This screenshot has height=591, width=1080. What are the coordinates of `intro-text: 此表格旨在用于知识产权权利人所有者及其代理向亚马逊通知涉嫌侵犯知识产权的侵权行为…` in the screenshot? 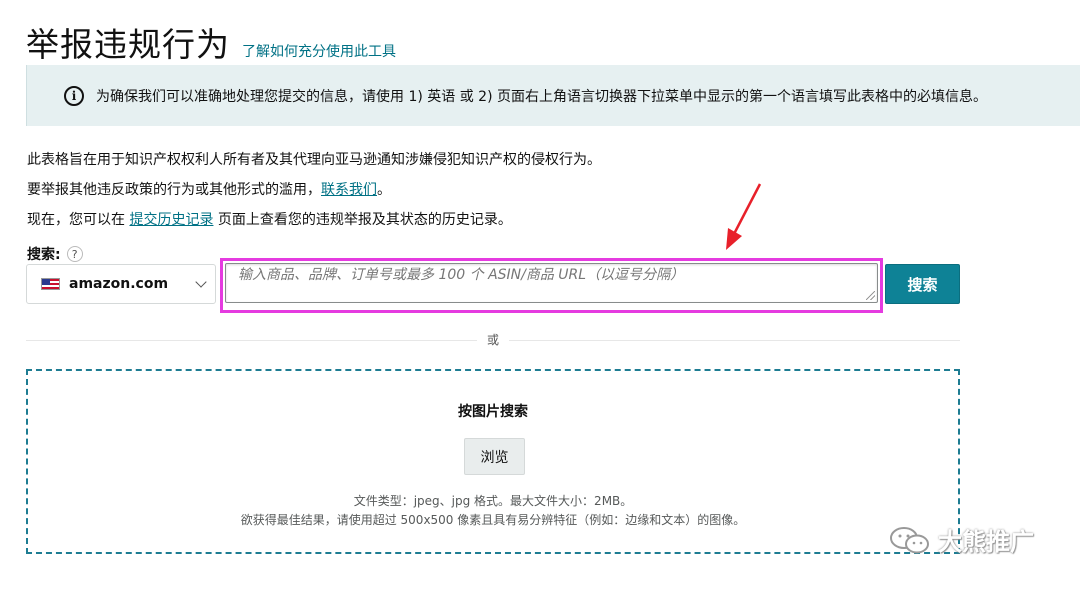 It's located at (314, 190).